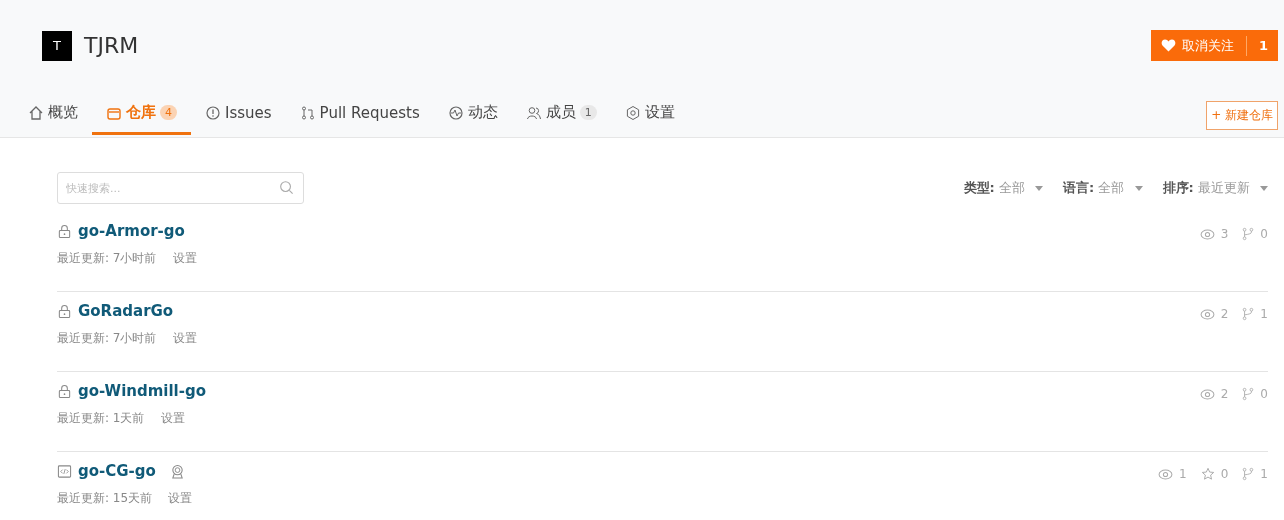  What do you see at coordinates (1168, 45) in the screenshot?
I see `heart-icon` at bounding box center [1168, 45].